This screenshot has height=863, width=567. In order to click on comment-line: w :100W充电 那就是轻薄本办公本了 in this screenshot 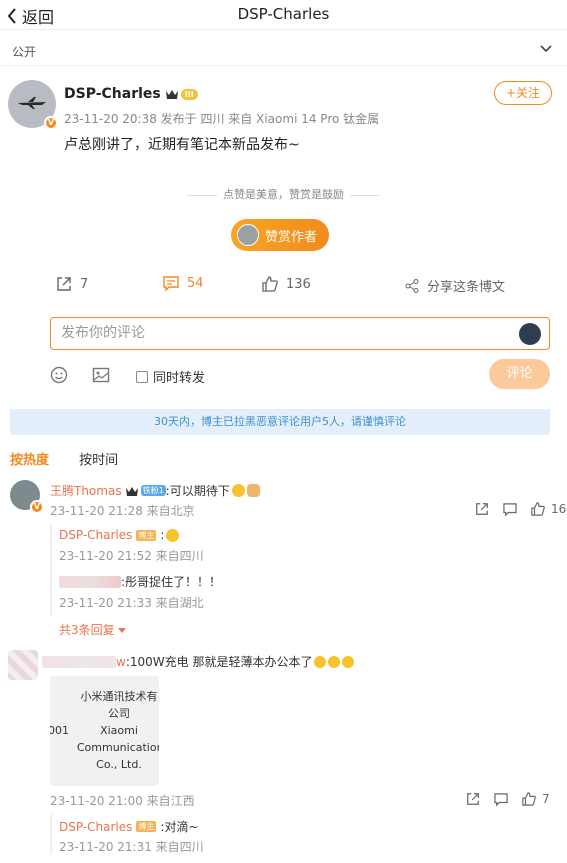, I will do `click(198, 661)`.